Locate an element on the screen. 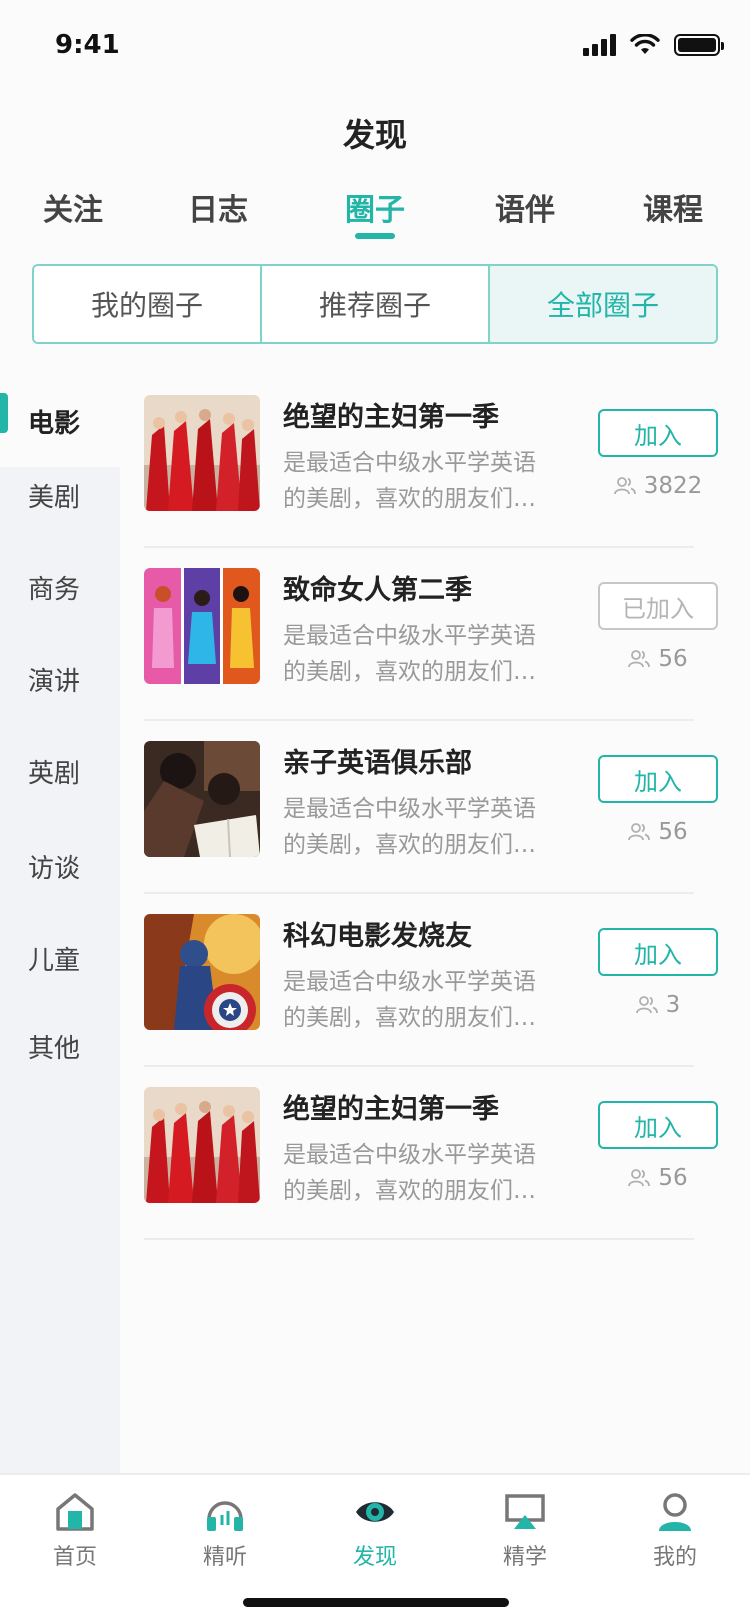  home-icon is located at coordinates (75, 1512).